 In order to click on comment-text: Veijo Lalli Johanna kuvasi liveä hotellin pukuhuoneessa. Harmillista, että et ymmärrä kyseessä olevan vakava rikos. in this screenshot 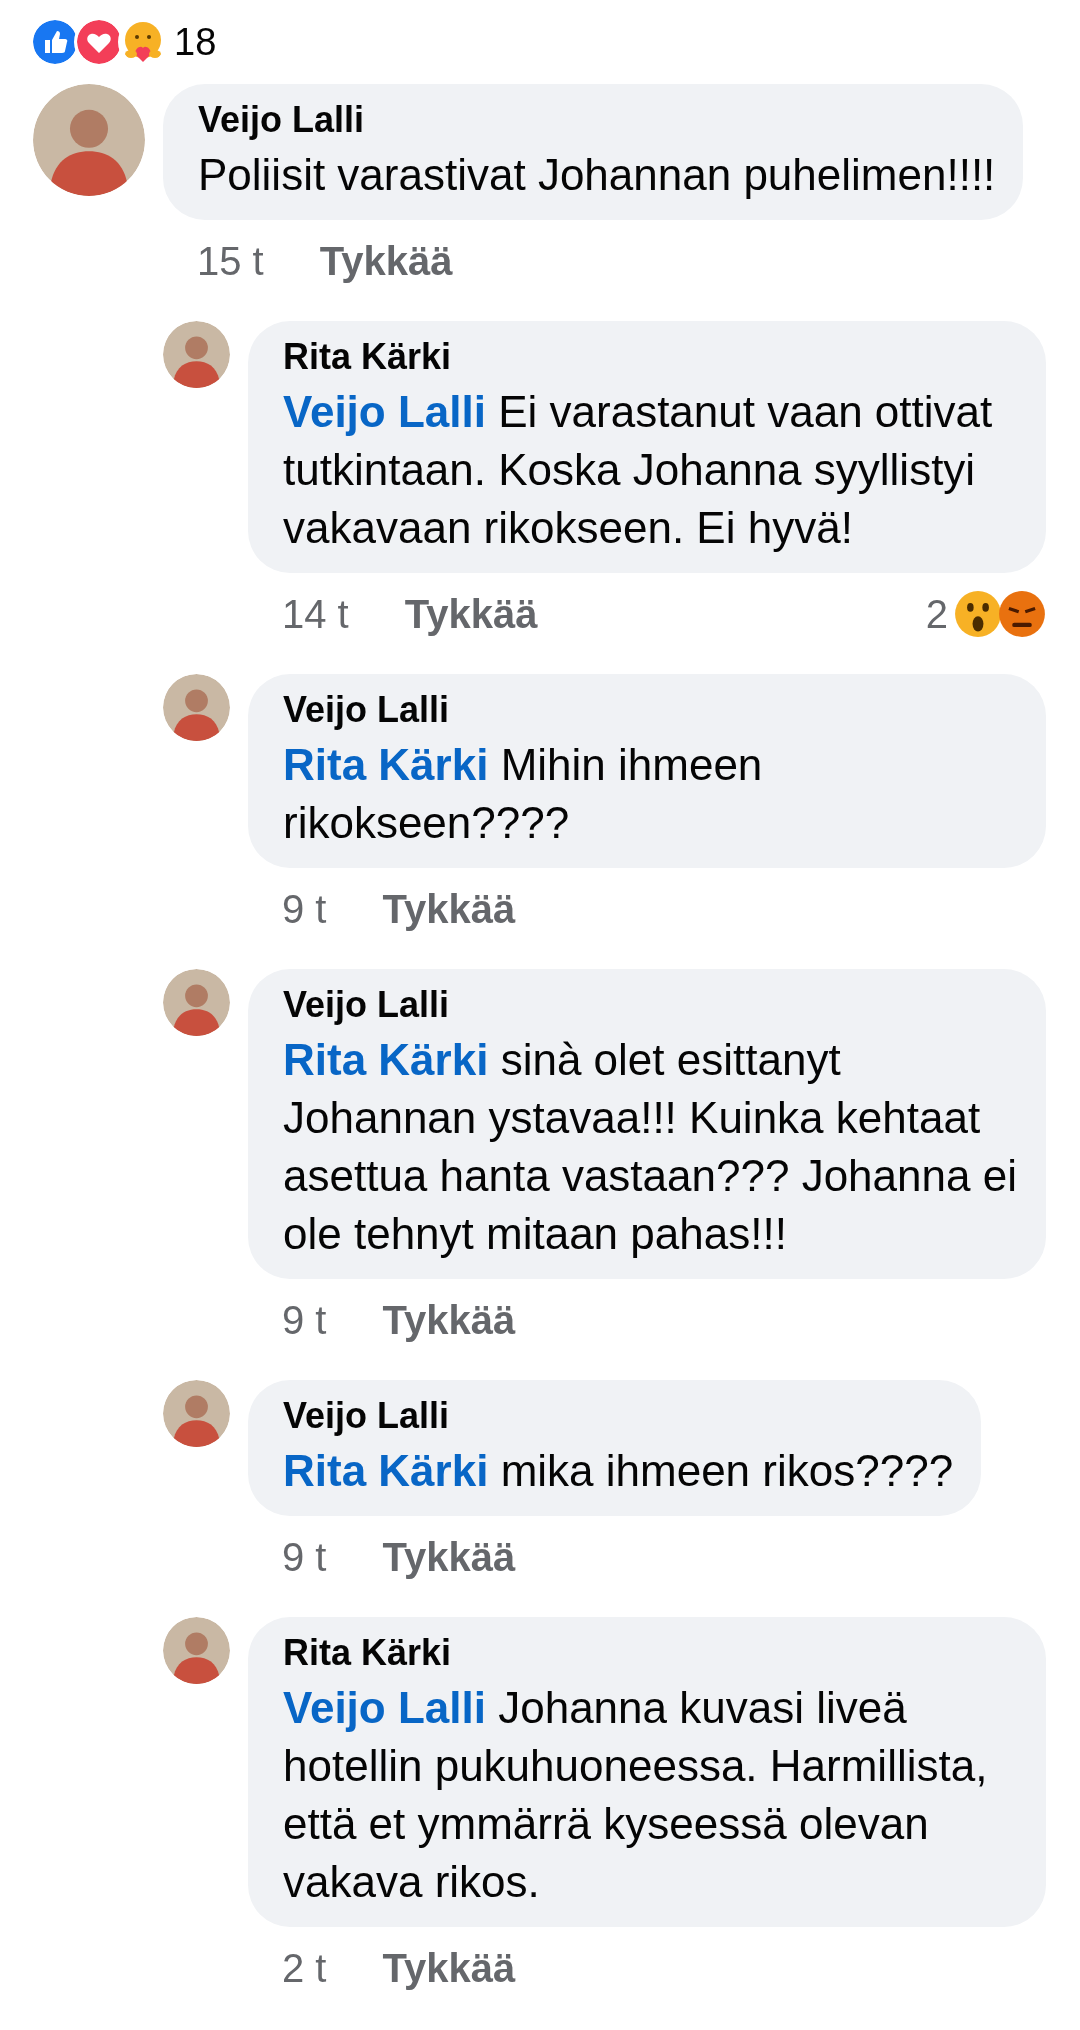, I will do `click(636, 1795)`.